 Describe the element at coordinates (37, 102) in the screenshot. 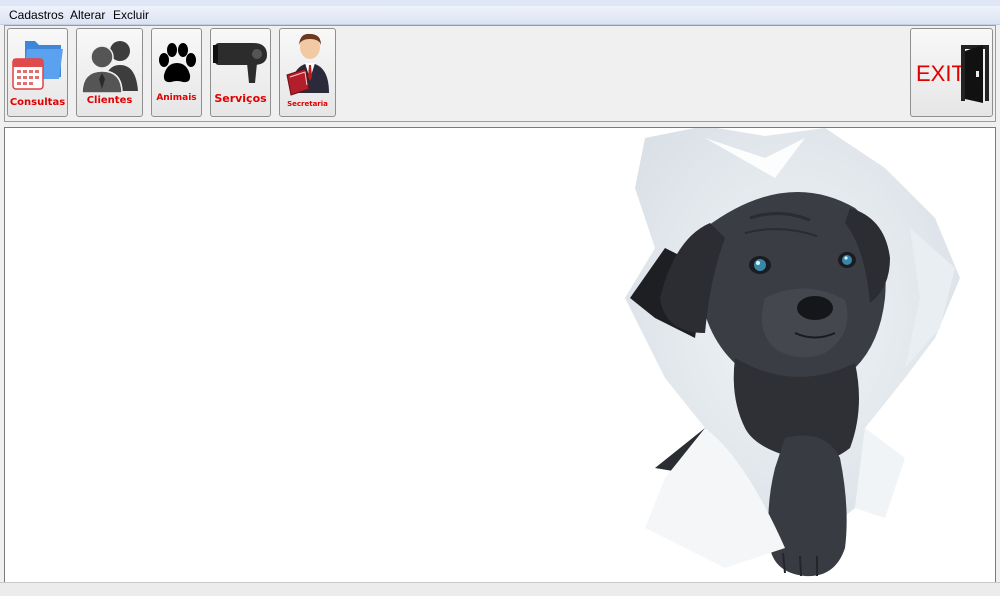

I see `consultas-label: Consultas` at that location.